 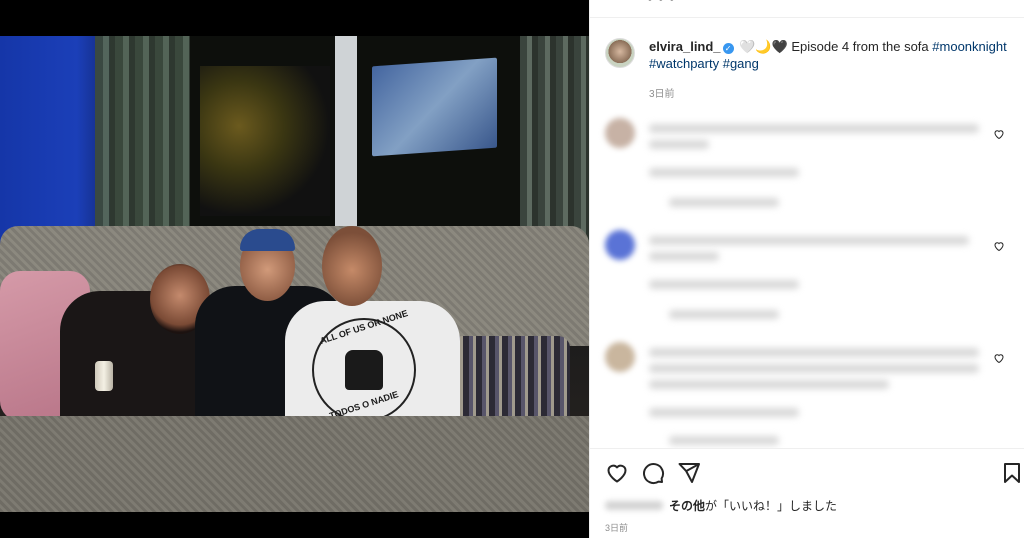 What do you see at coordinates (685, 46) in the screenshot?
I see `username-link: elvira_lind_` at bounding box center [685, 46].